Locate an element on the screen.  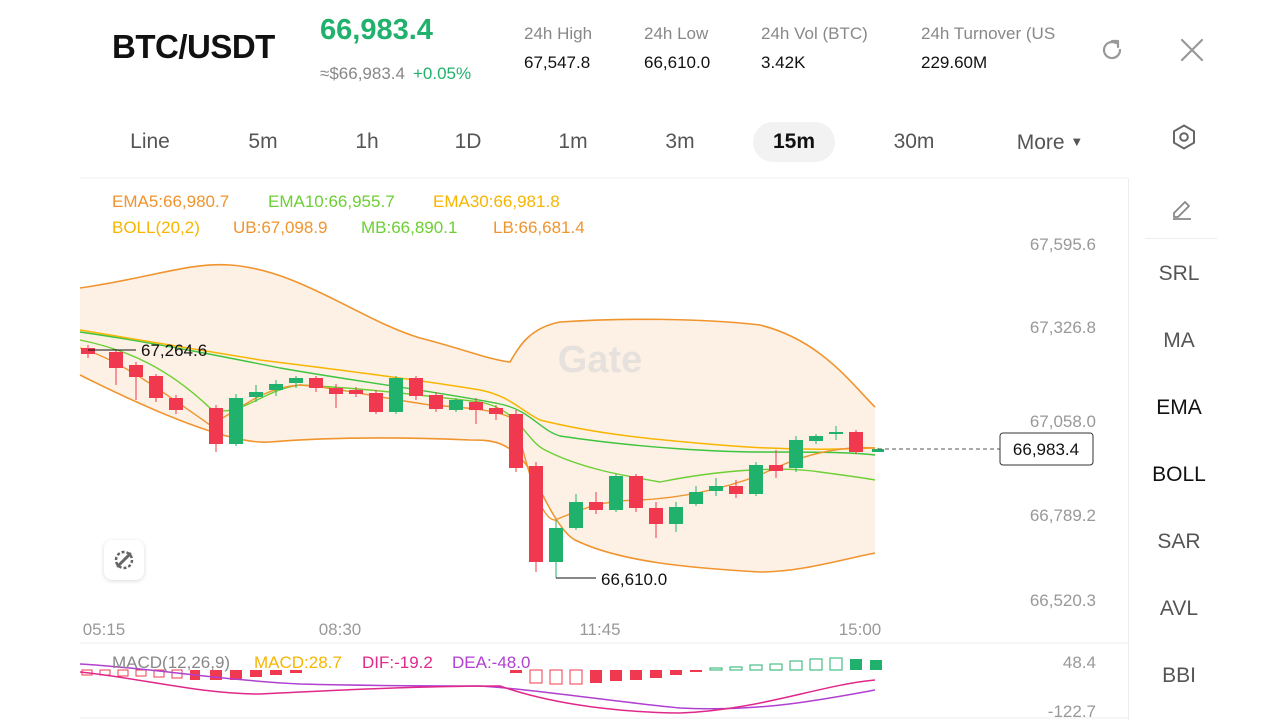
macd-label: MACD(12,26,9) is located at coordinates (171, 662).